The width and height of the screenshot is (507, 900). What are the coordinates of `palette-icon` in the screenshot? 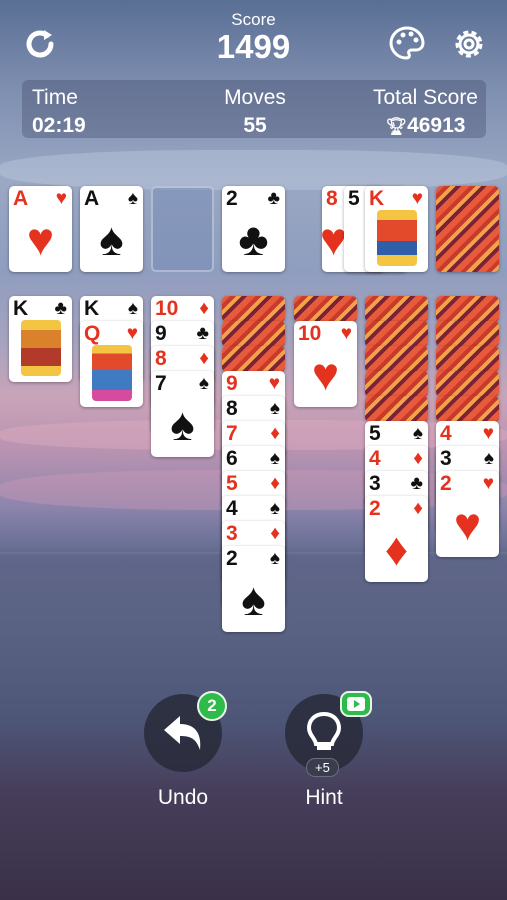 It's located at (407, 43).